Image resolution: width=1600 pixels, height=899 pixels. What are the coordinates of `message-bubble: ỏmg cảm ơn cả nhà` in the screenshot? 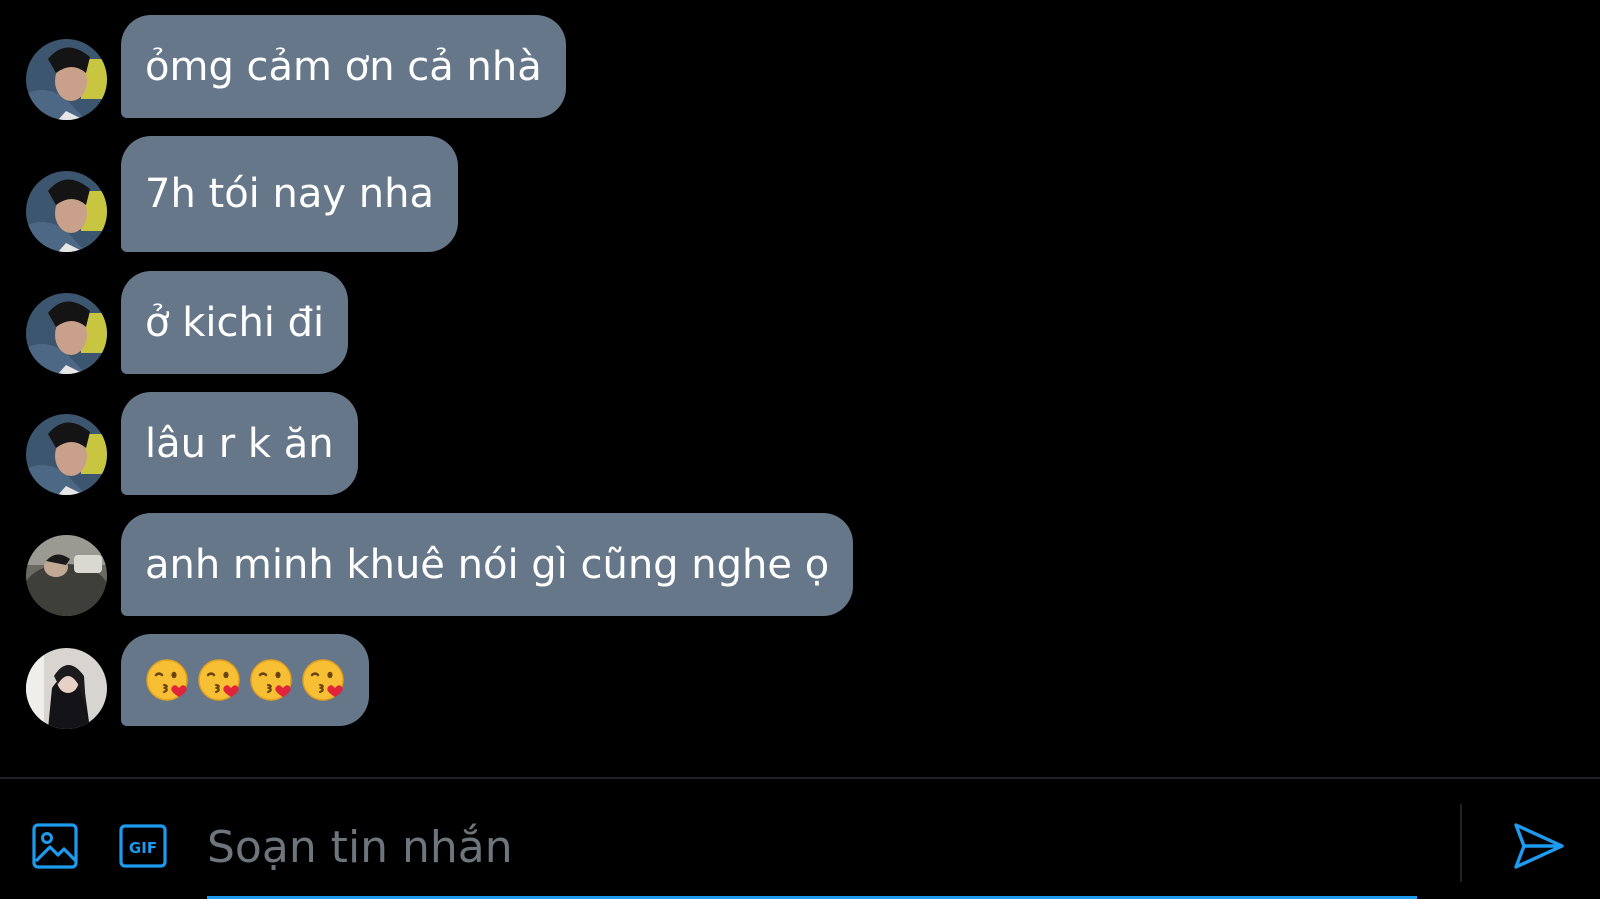 It's located at (343, 66).